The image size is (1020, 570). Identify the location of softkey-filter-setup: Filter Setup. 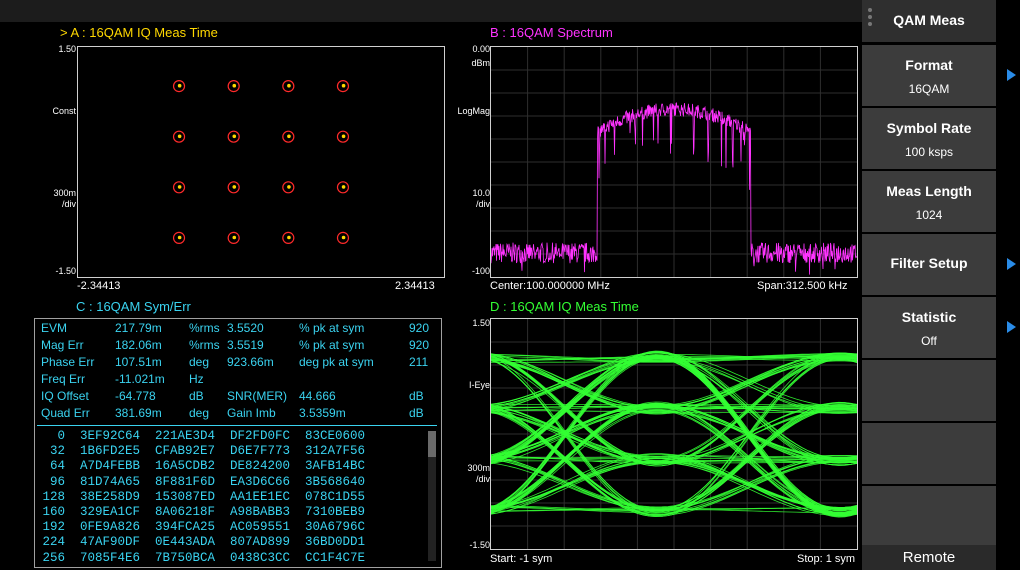
(939, 264).